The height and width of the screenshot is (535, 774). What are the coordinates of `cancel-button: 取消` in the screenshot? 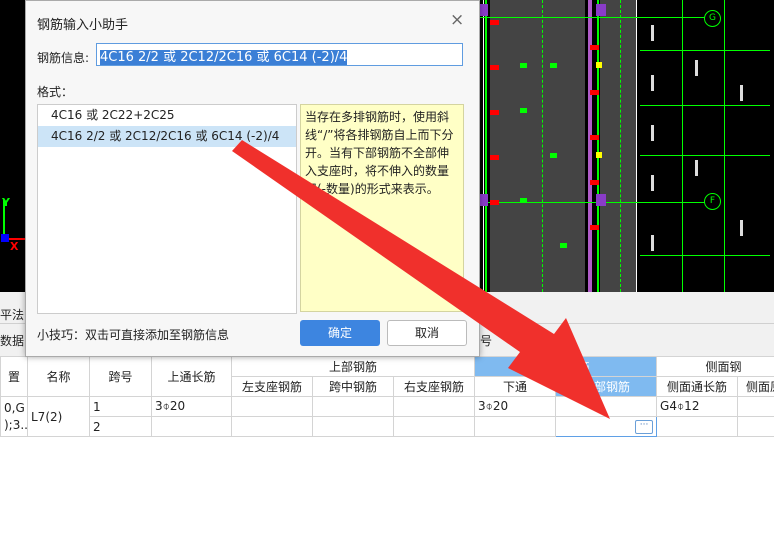 It's located at (427, 333).